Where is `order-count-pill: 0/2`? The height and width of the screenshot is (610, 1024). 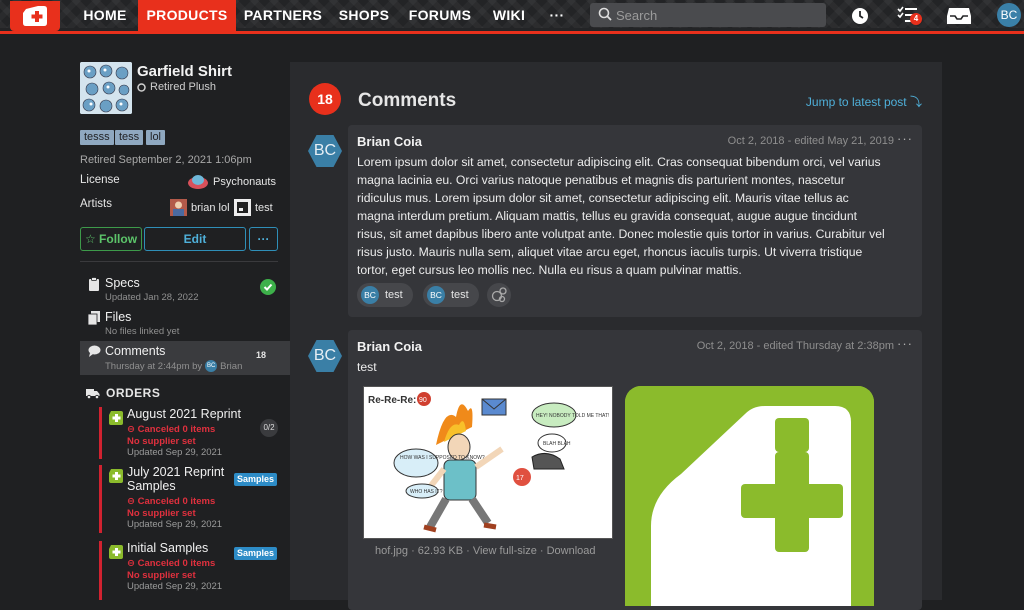 order-count-pill: 0/2 is located at coordinates (269, 428).